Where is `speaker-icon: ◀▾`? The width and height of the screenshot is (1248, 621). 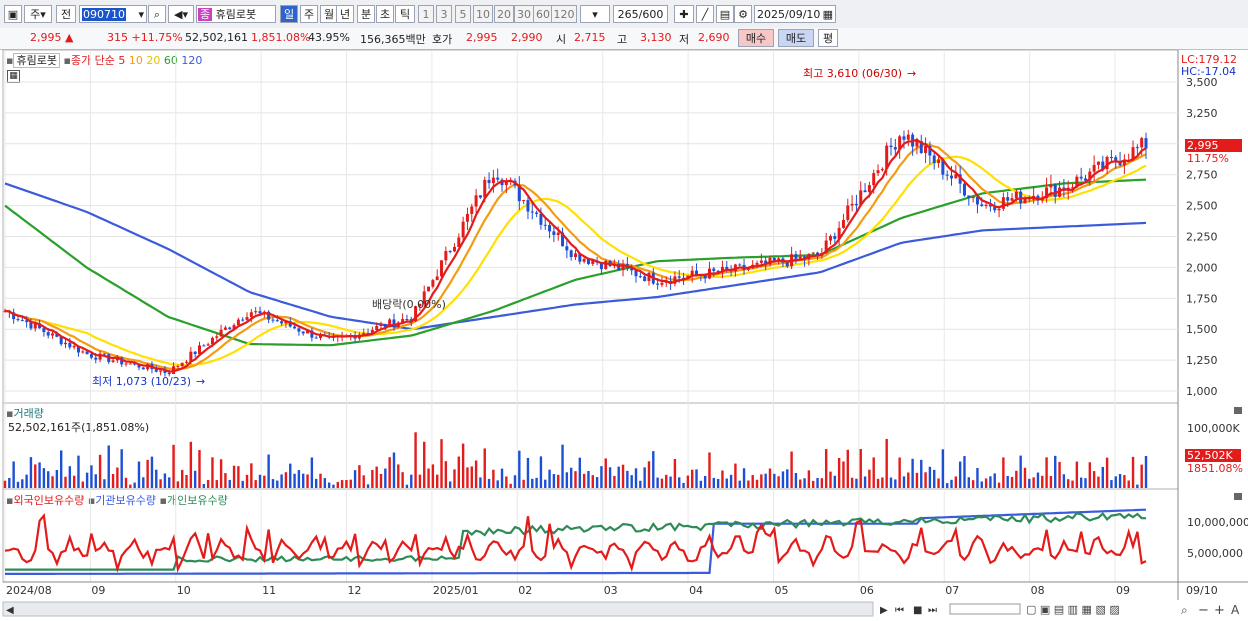 speaker-icon: ◀▾ is located at coordinates (181, 14).